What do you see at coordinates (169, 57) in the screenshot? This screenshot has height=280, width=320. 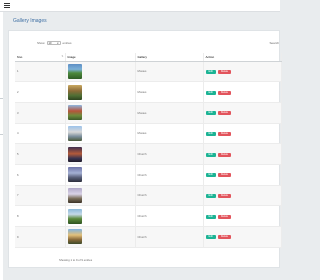 I see `column-header-gallery: Gallery` at bounding box center [169, 57].